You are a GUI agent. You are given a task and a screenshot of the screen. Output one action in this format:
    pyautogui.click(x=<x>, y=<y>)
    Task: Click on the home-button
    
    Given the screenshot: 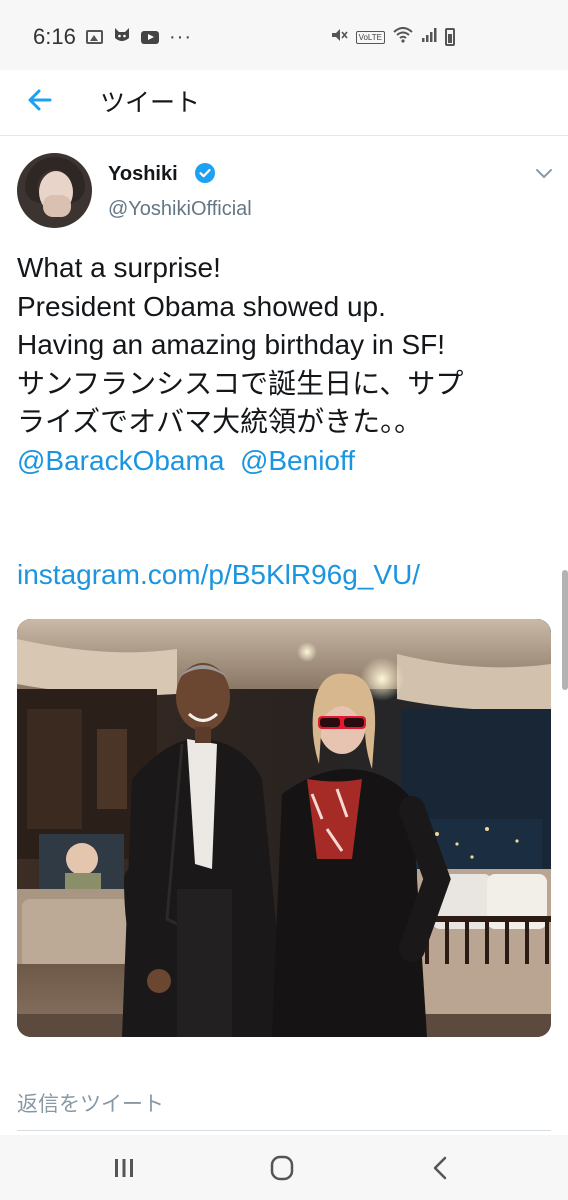 What is the action you would take?
    pyautogui.click(x=282, y=1168)
    